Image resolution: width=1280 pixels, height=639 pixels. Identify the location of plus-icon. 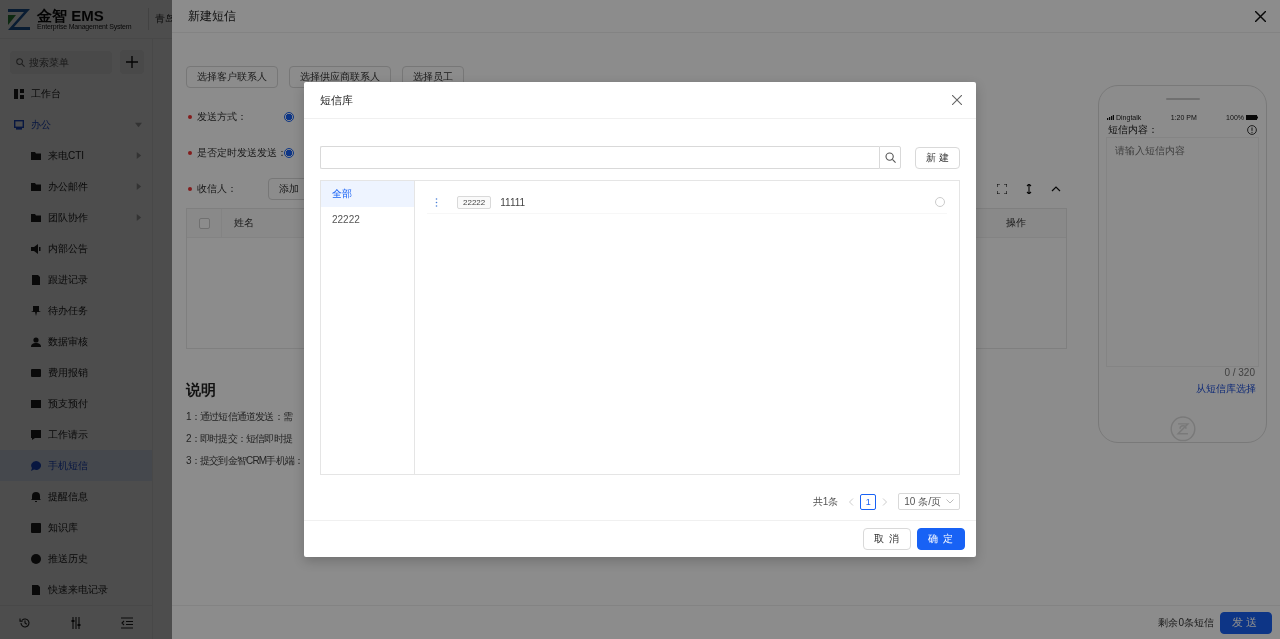
(132, 62).